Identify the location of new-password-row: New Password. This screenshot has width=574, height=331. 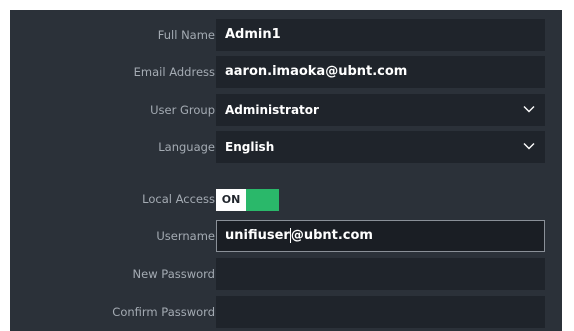
(286, 274).